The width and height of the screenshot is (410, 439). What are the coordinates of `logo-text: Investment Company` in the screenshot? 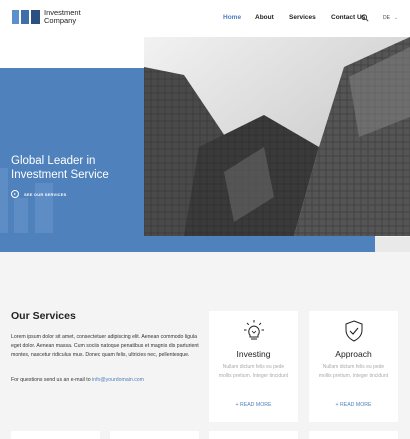 It's located at (62, 17).